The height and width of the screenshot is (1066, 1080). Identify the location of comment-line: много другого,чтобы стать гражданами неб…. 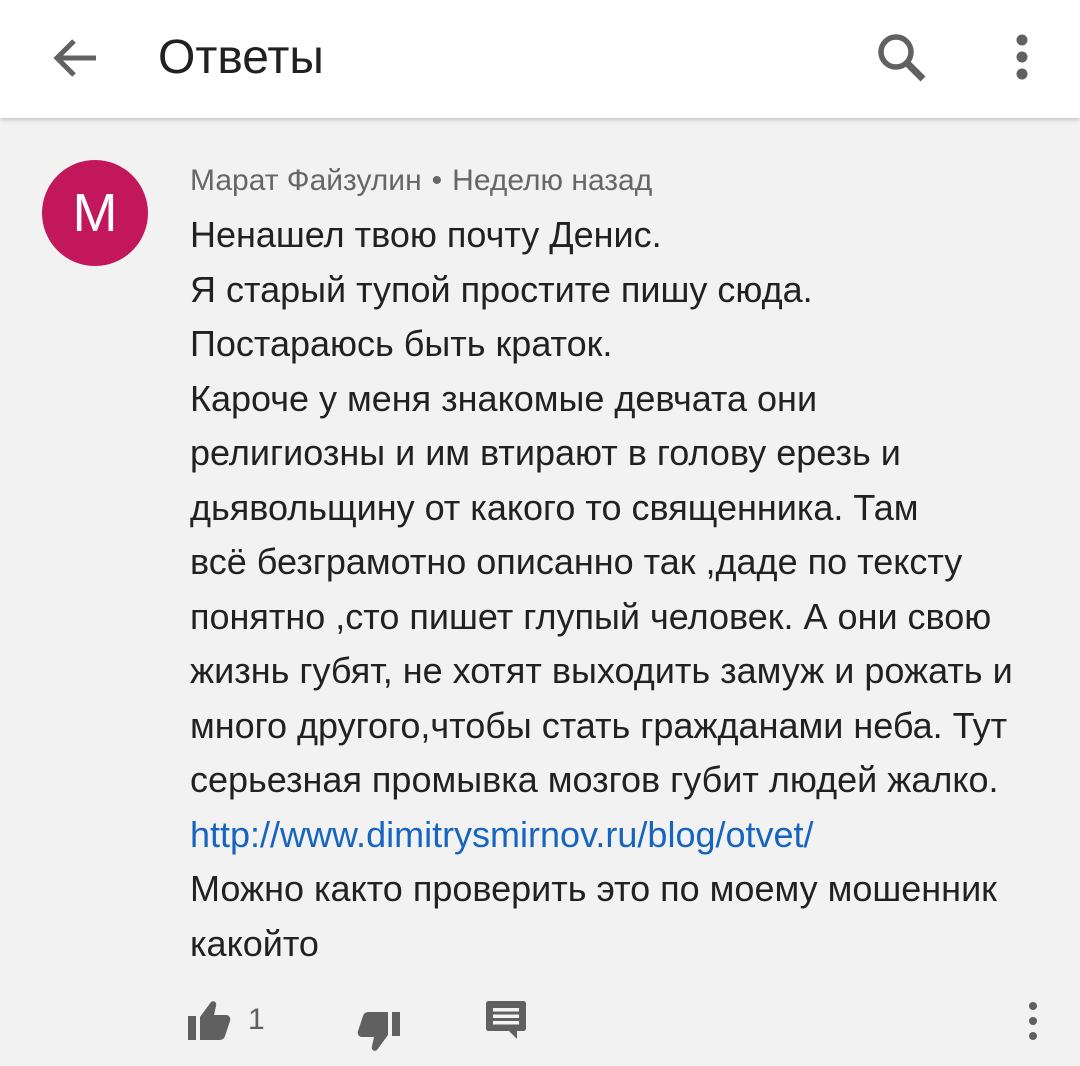
(599, 725).